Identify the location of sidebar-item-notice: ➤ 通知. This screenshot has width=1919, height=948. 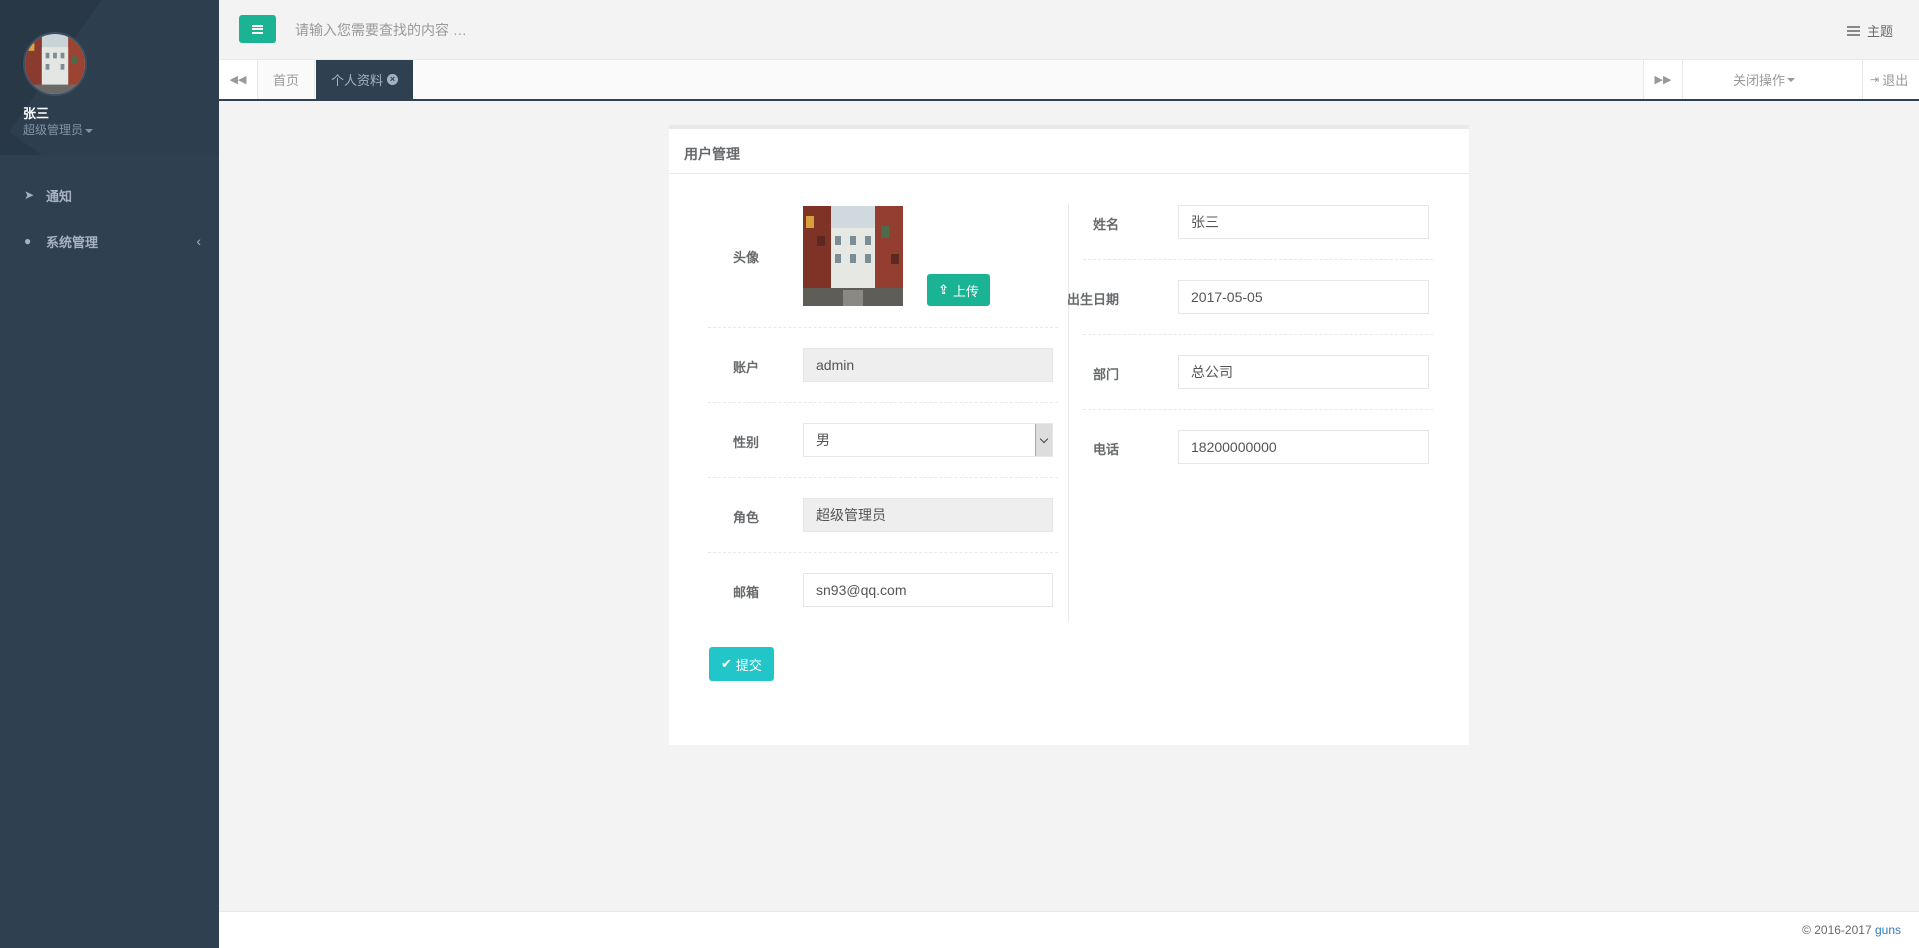
(109, 195).